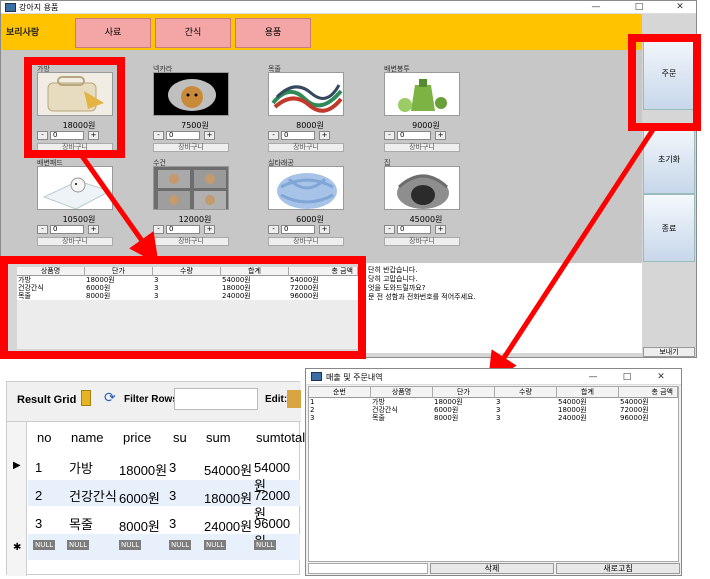  I want to click on sales-window-title: 매출 및 주문내역, so click(354, 377).